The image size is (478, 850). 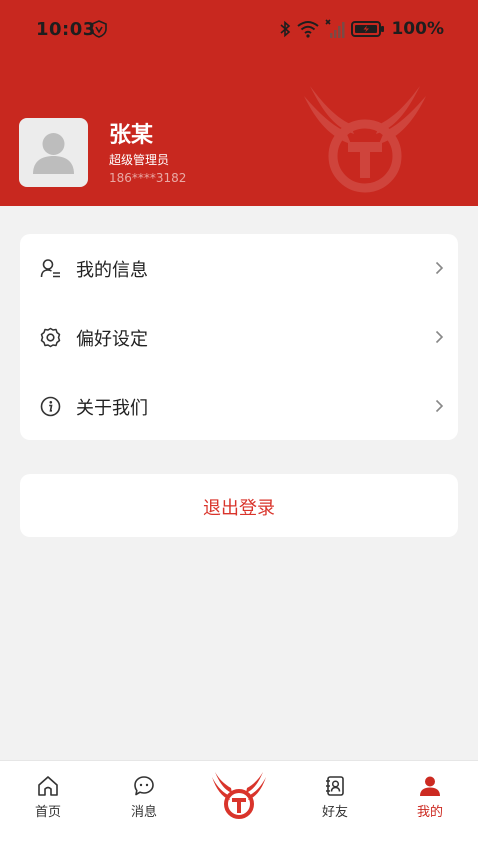 I want to click on tab-friends: 好友, so click(x=335, y=796).